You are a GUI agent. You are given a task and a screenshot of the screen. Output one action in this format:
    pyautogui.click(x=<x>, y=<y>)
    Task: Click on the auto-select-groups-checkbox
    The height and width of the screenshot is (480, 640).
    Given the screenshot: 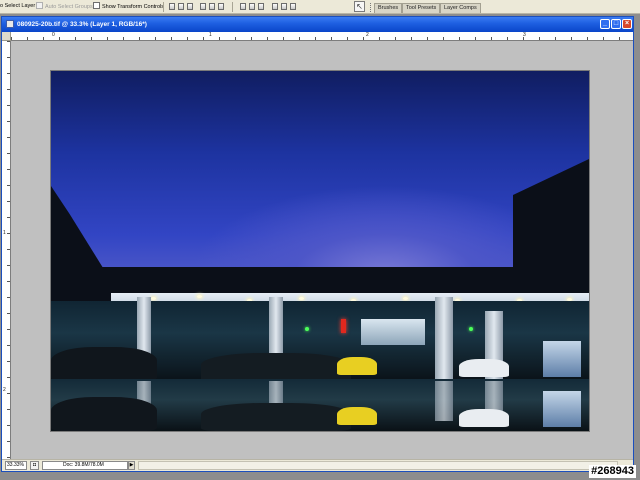 What is the action you would take?
    pyautogui.click(x=39, y=5)
    